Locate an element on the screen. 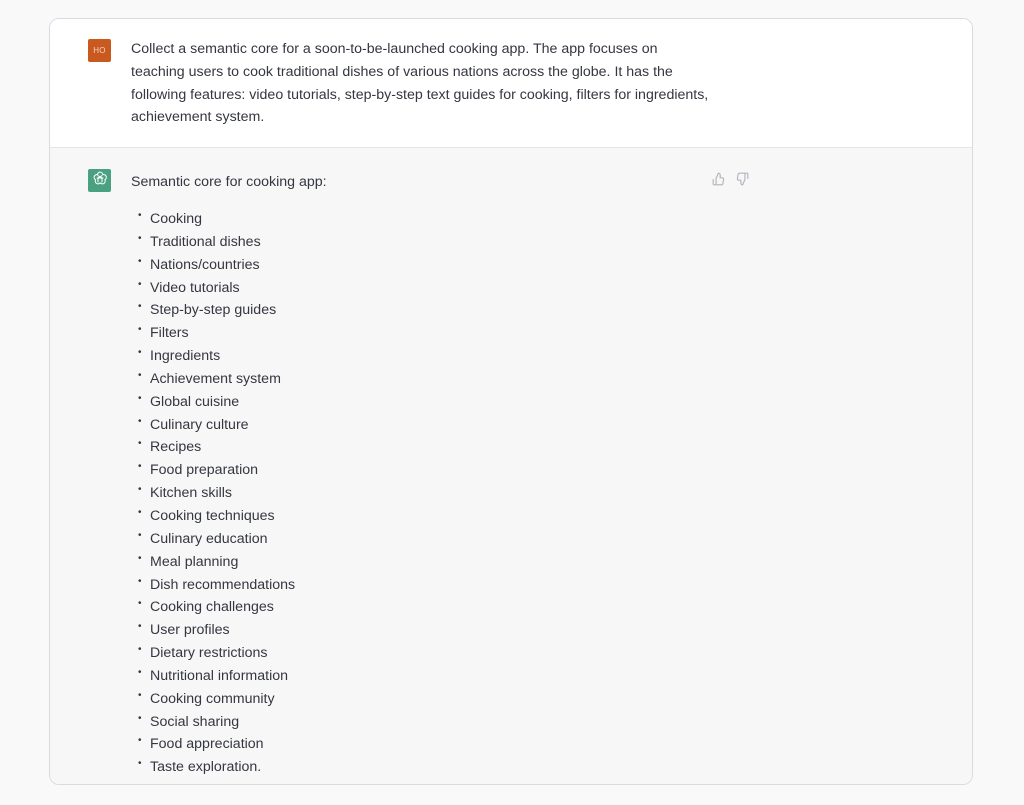 Image resolution: width=1024 pixels, height=805 pixels. openai-logo-icon is located at coordinates (100, 180).